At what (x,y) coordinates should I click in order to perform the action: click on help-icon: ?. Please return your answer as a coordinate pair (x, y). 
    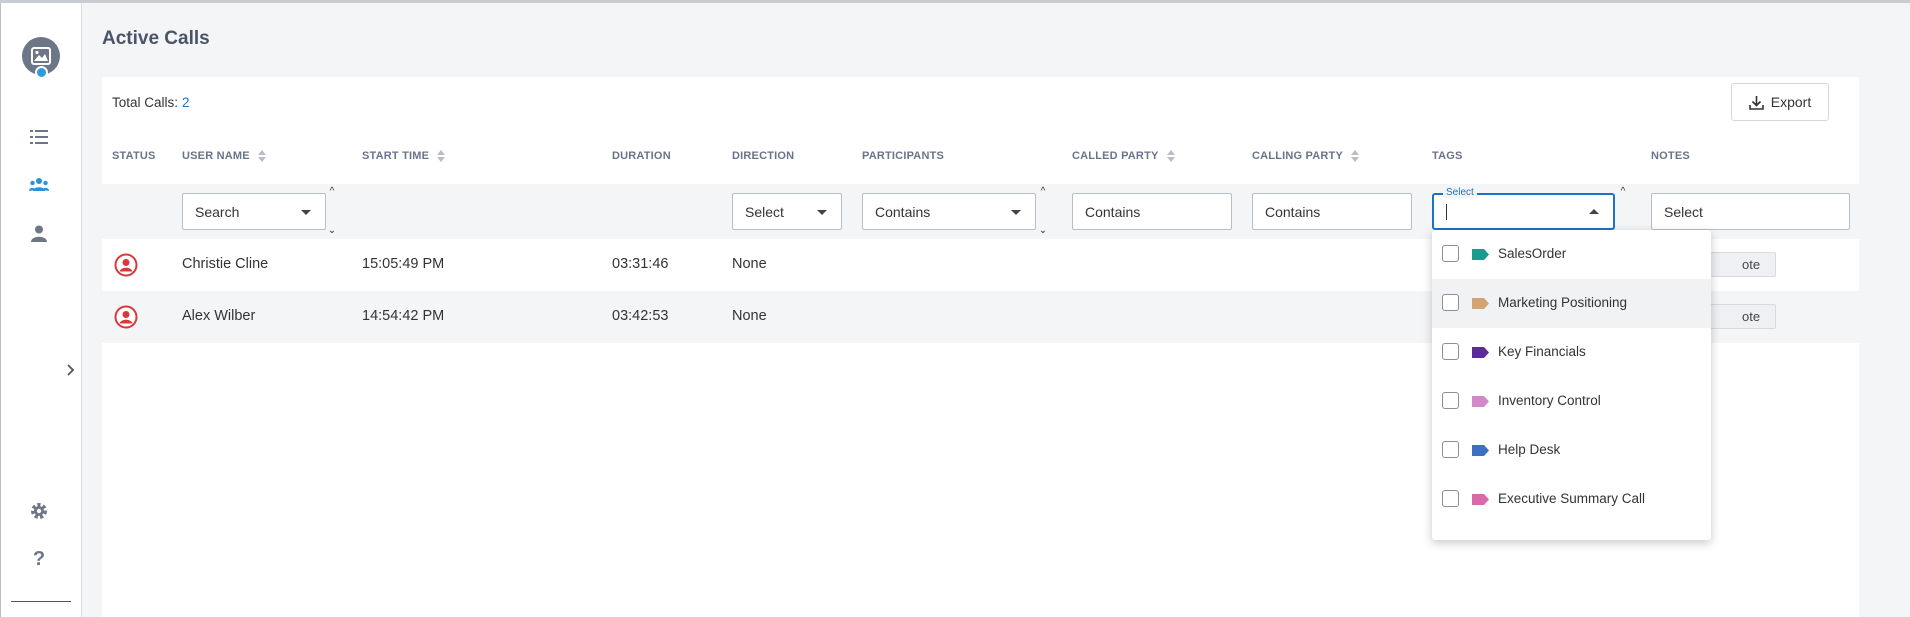
    Looking at the image, I should click on (39, 559).